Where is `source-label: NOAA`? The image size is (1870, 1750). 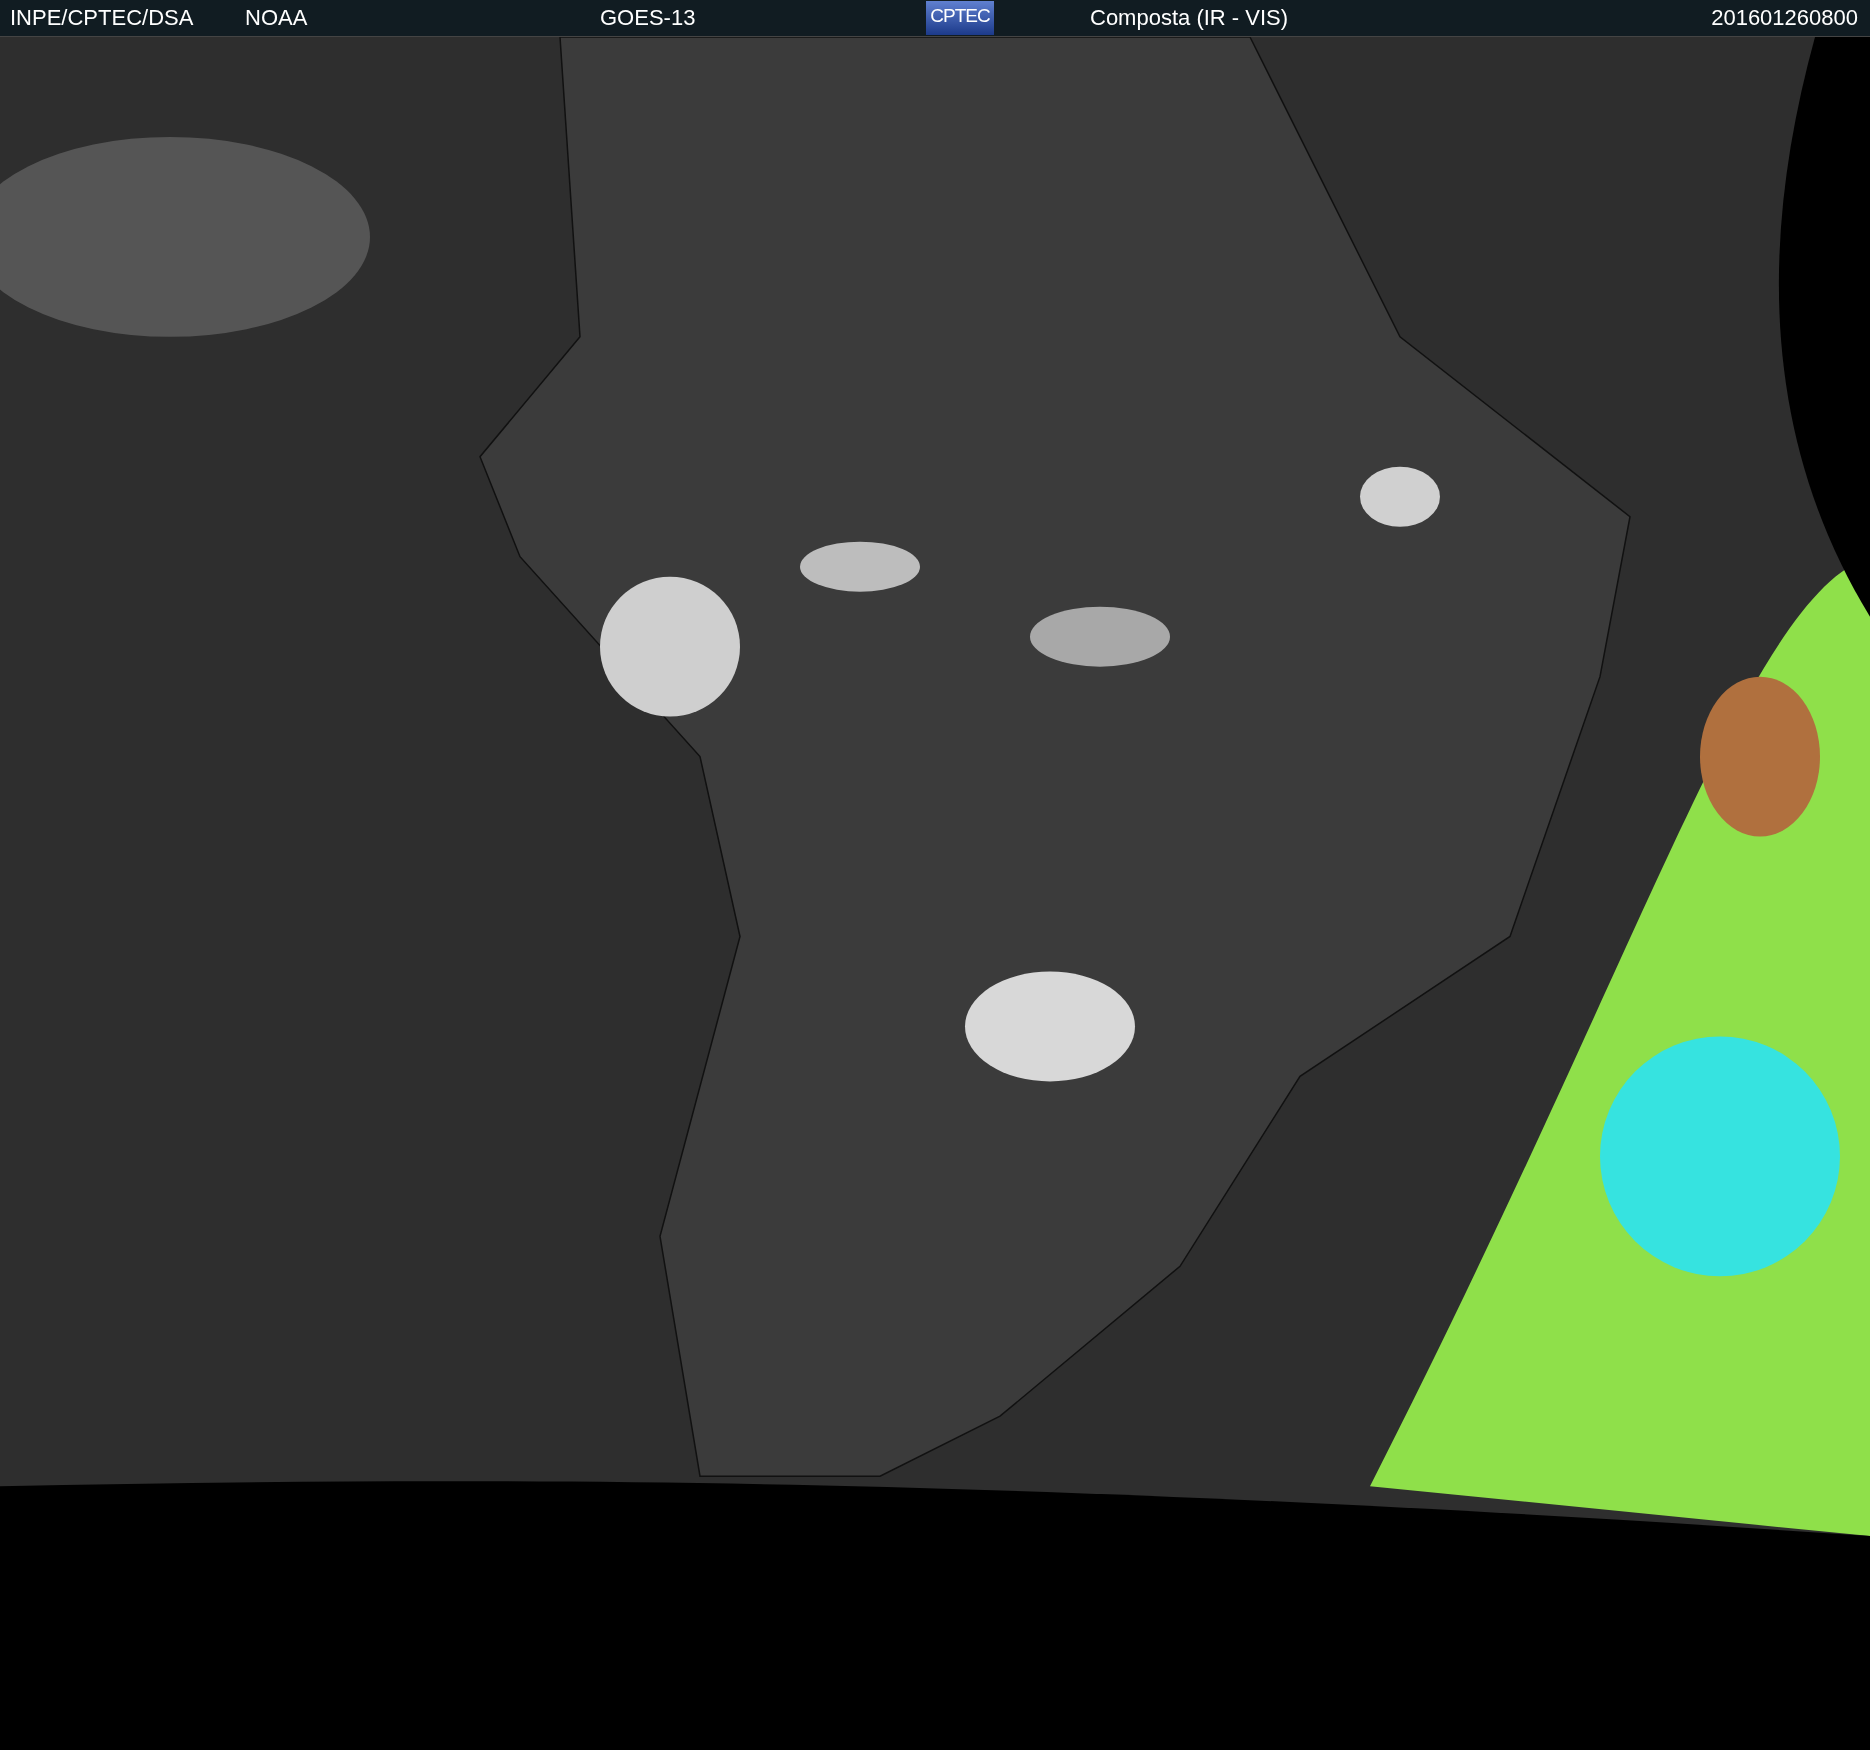
source-label: NOAA is located at coordinates (276, 18).